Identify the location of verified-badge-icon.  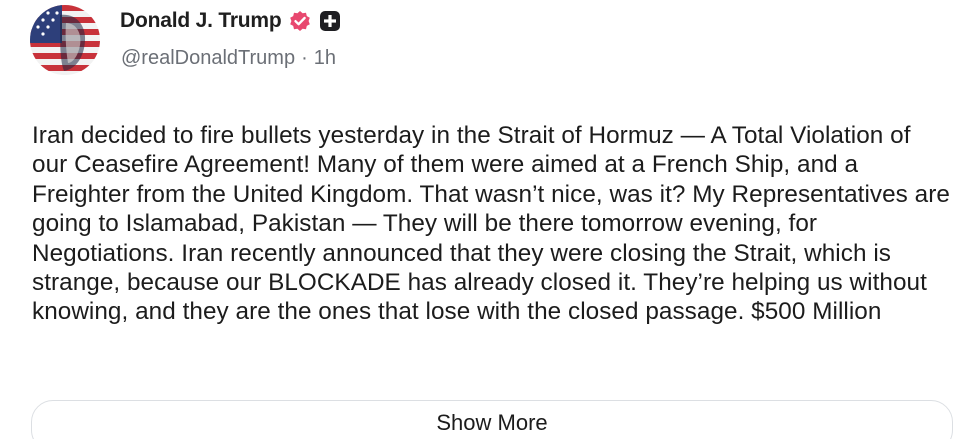
(300, 21).